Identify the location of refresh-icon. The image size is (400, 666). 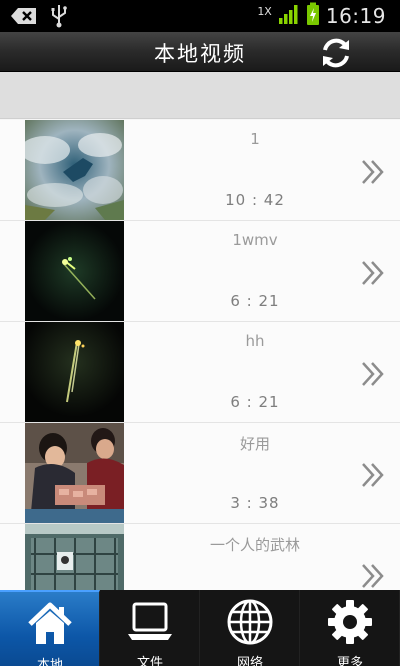
(336, 53).